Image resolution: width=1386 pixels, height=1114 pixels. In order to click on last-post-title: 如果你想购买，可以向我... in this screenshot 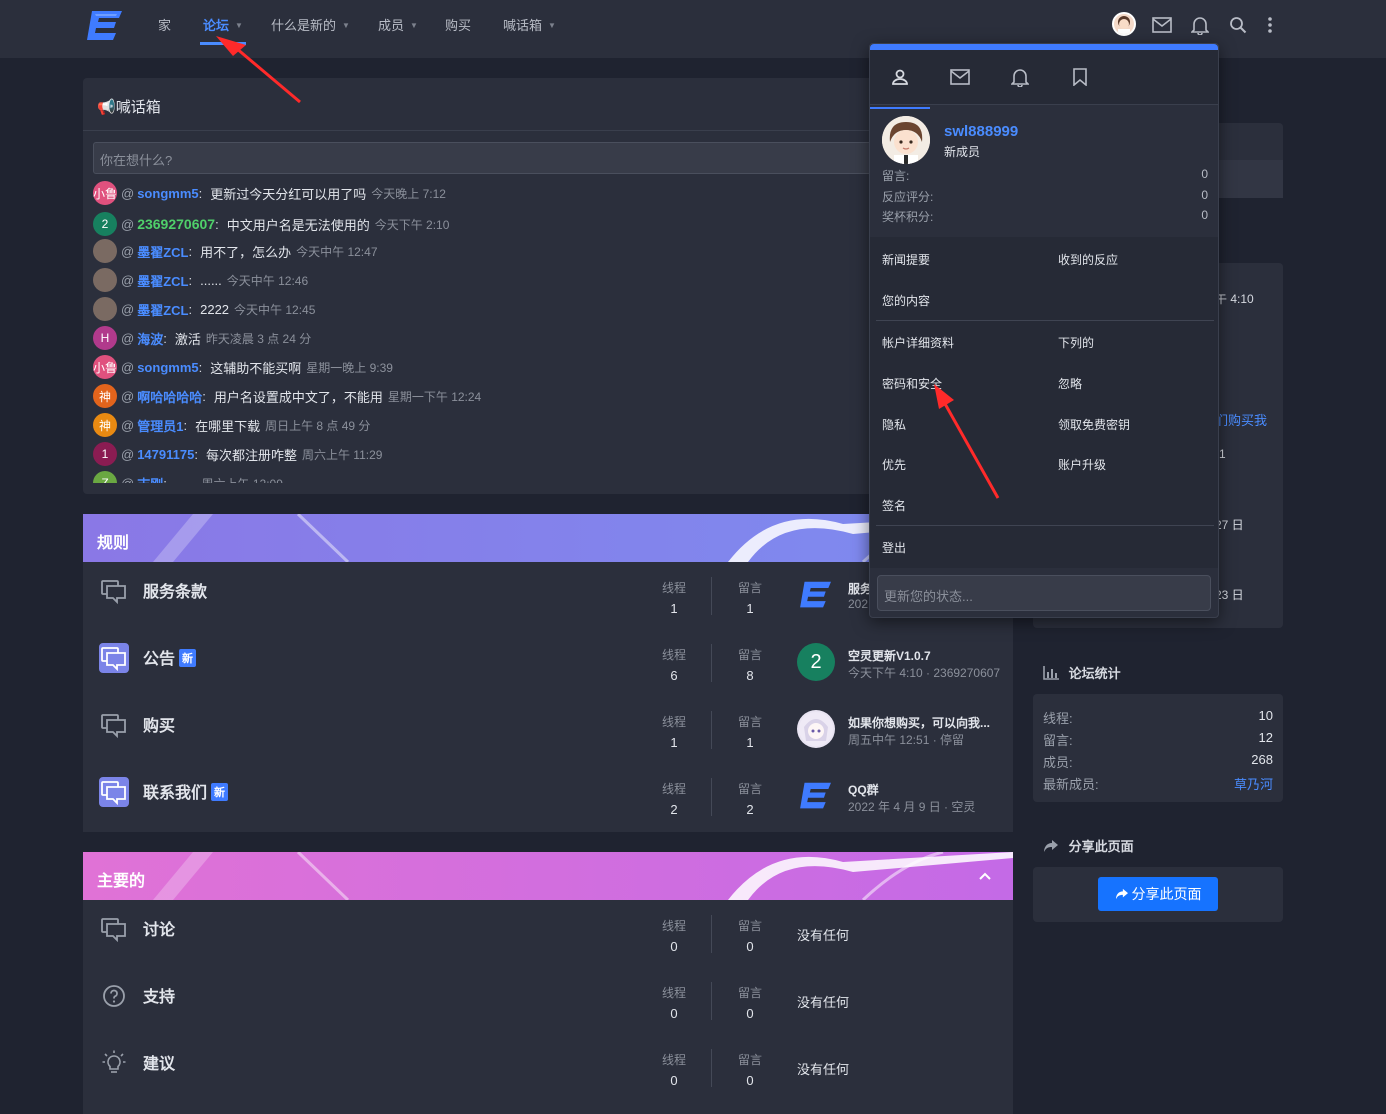, I will do `click(919, 722)`.